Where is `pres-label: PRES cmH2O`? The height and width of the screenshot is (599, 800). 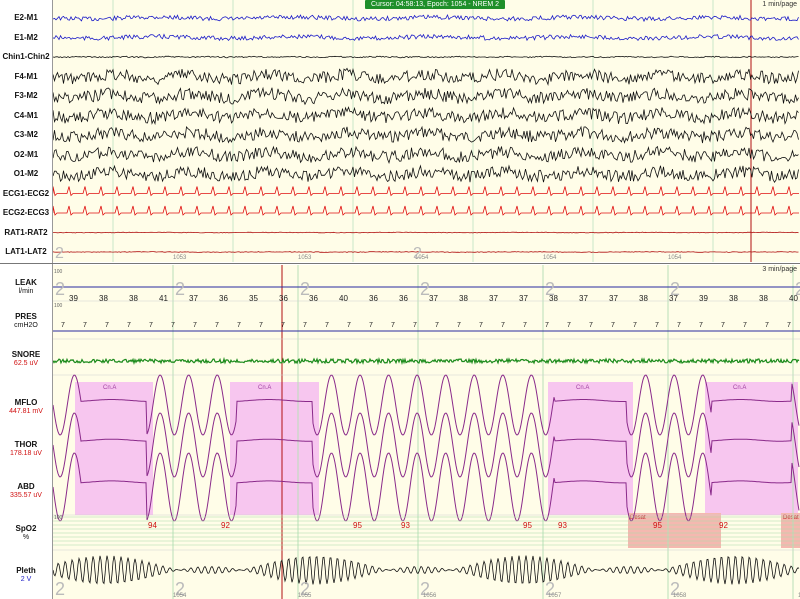
pres-label: PRES cmH2O is located at coordinates (26, 321).